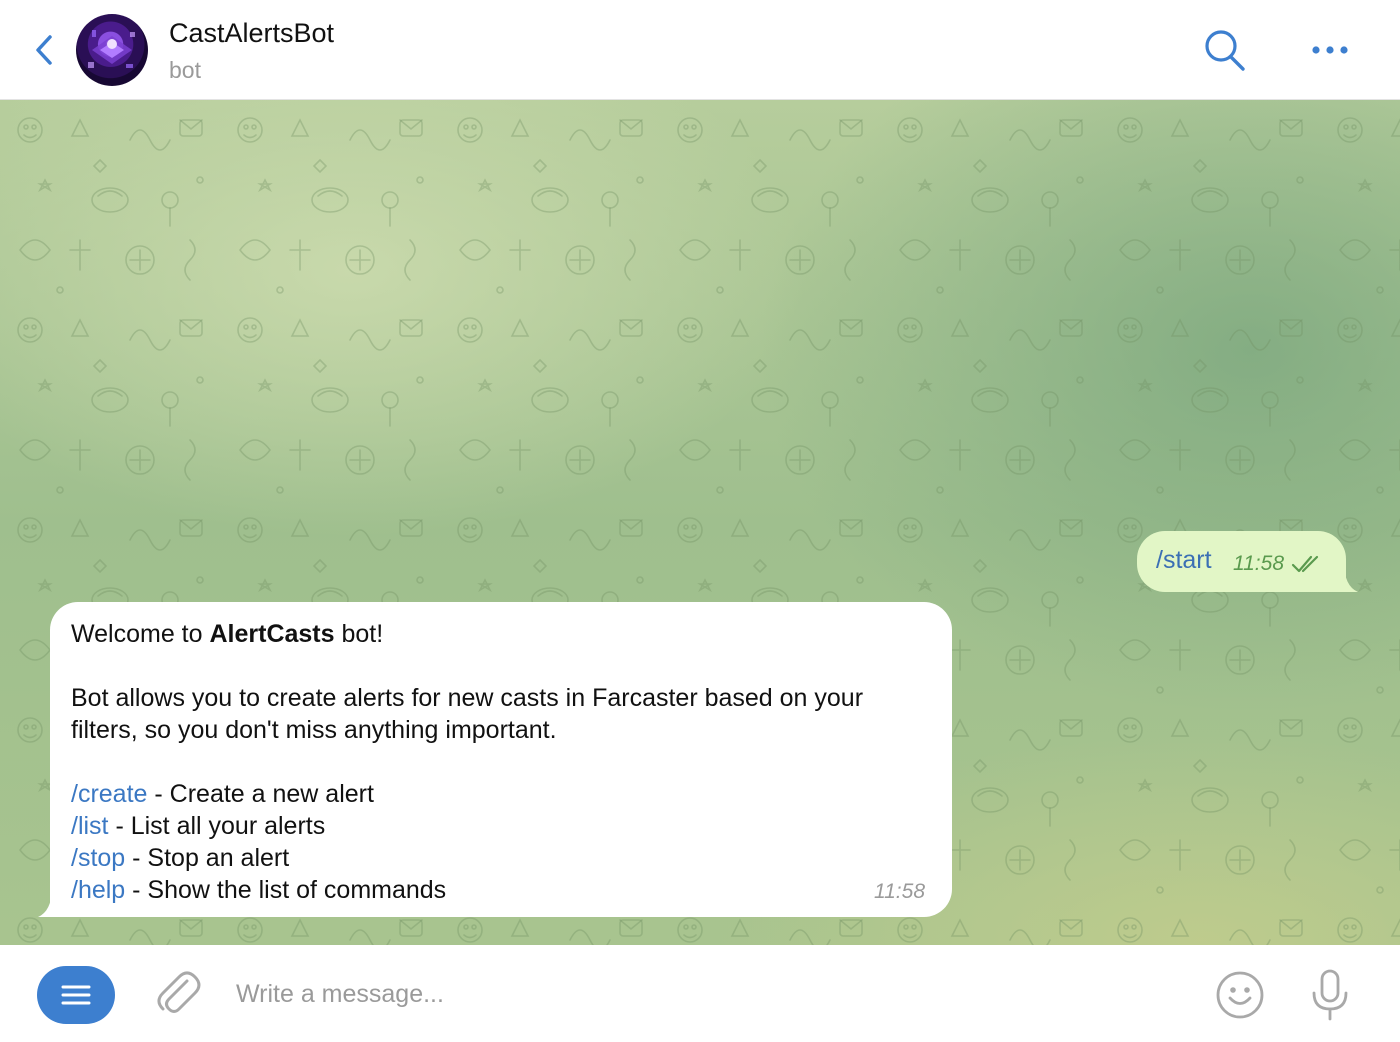 The height and width of the screenshot is (1042, 1400). What do you see at coordinates (686, 994) in the screenshot?
I see `message-input` at bounding box center [686, 994].